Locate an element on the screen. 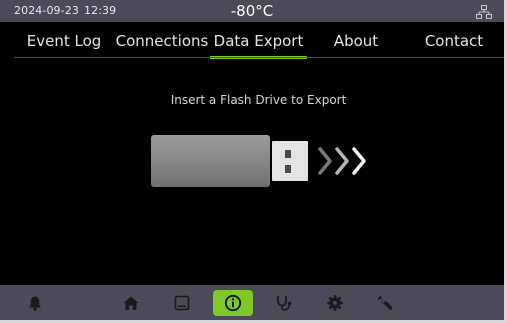 Image resolution: width=507 pixels, height=323 pixels. tab-connections: Connections is located at coordinates (162, 45).